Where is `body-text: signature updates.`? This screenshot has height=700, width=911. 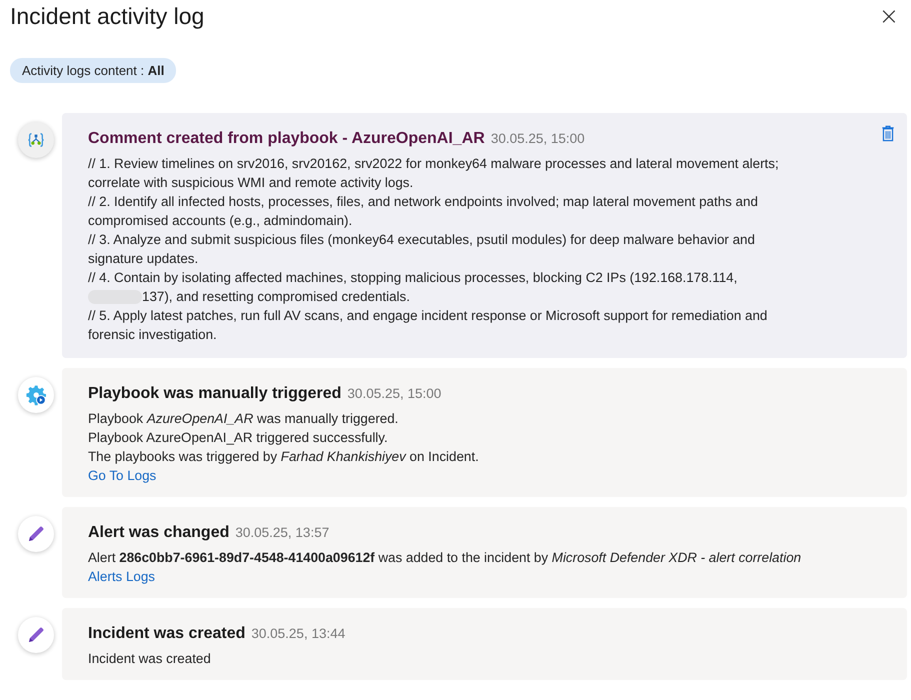 body-text: signature updates. is located at coordinates (143, 259).